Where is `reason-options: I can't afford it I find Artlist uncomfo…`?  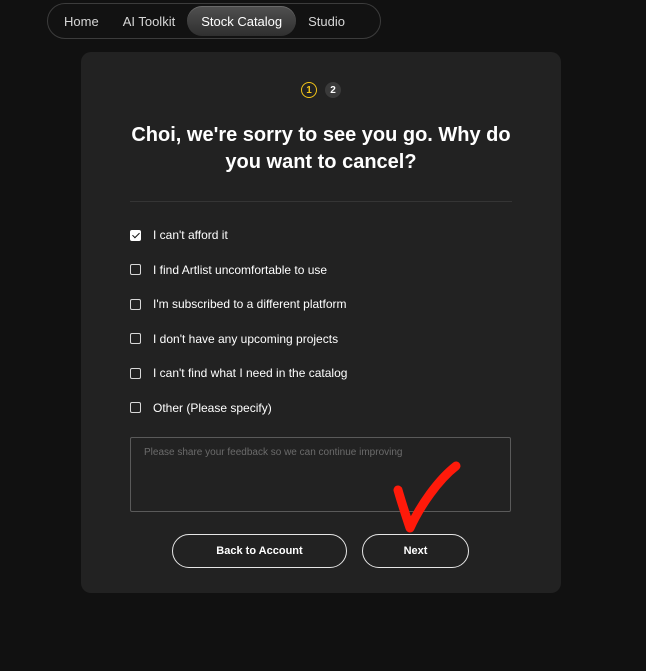 reason-options: I can't afford it I find Artlist uncomfo… is located at coordinates (238, 321).